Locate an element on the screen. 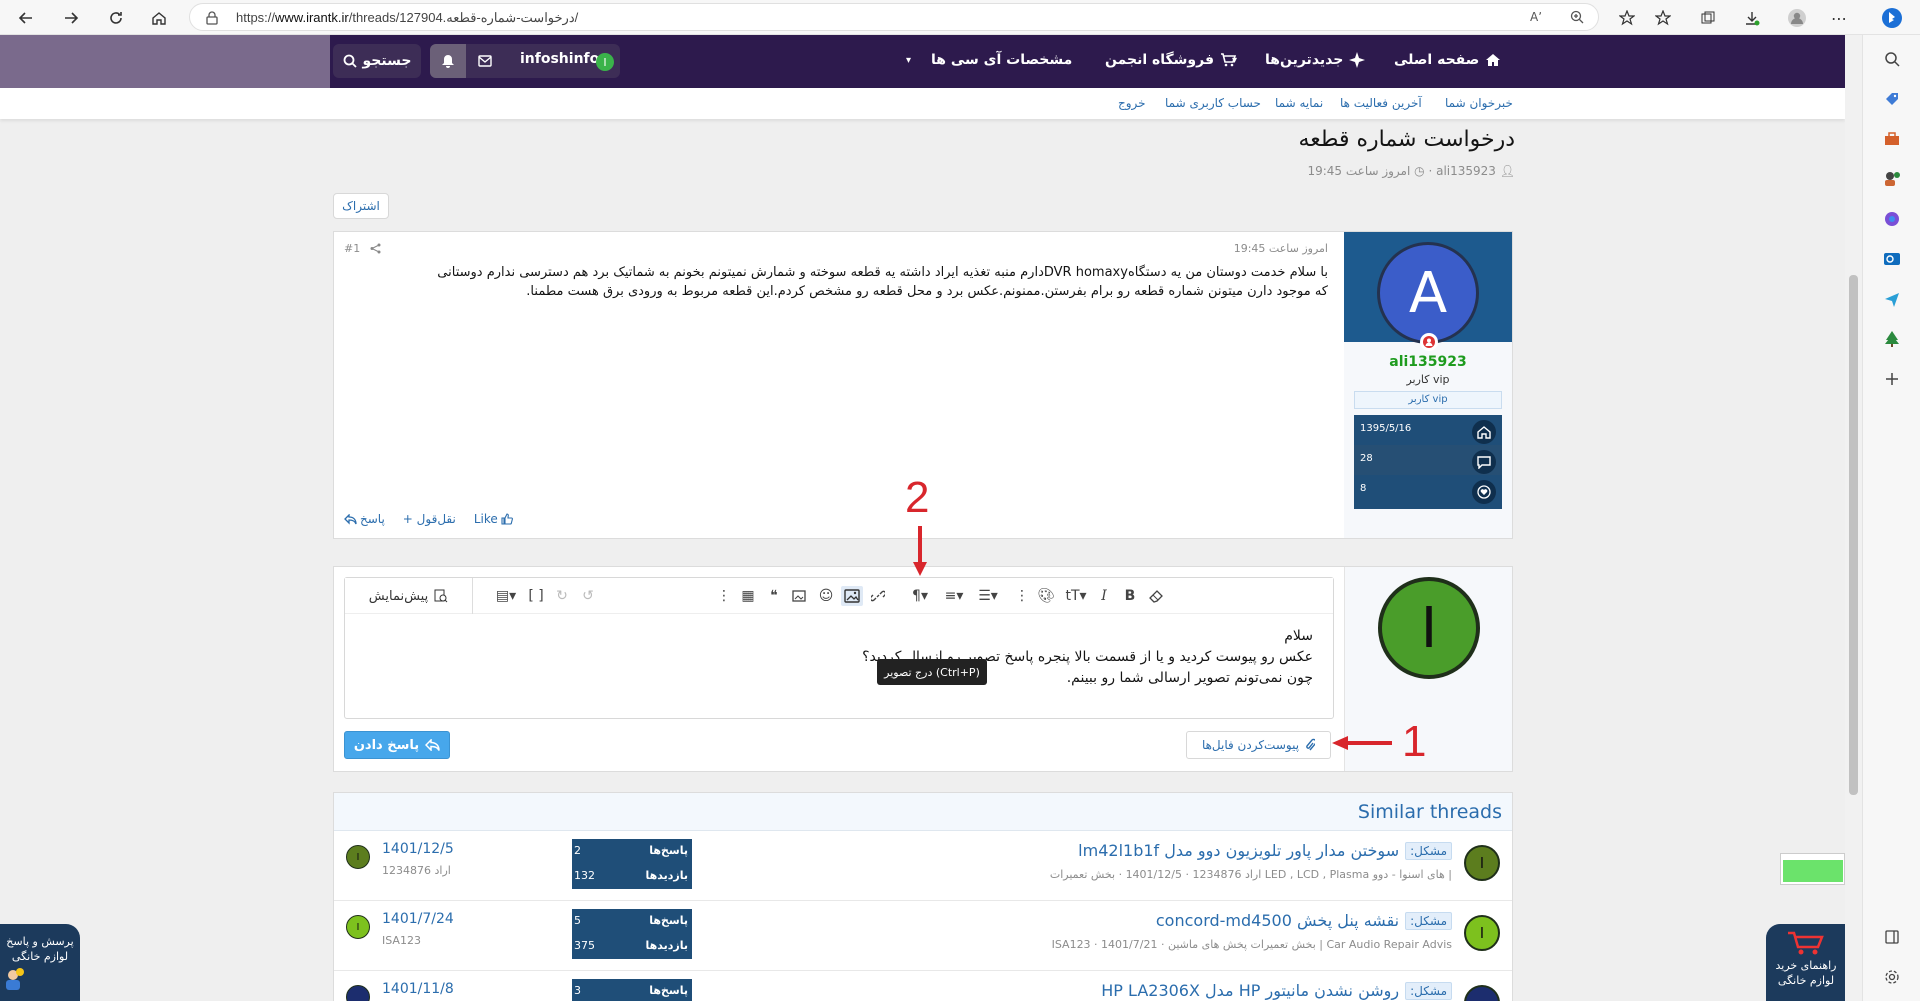 The height and width of the screenshot is (1001, 1920). downloads-icon is located at coordinates (1752, 18).